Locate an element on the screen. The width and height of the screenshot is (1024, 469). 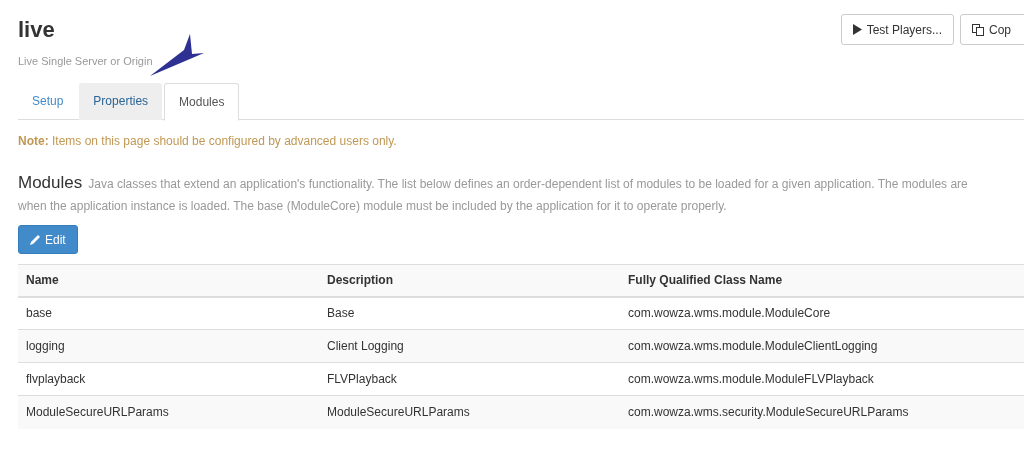
page-subtitle: Live Single Server or Origin is located at coordinates (85, 61).